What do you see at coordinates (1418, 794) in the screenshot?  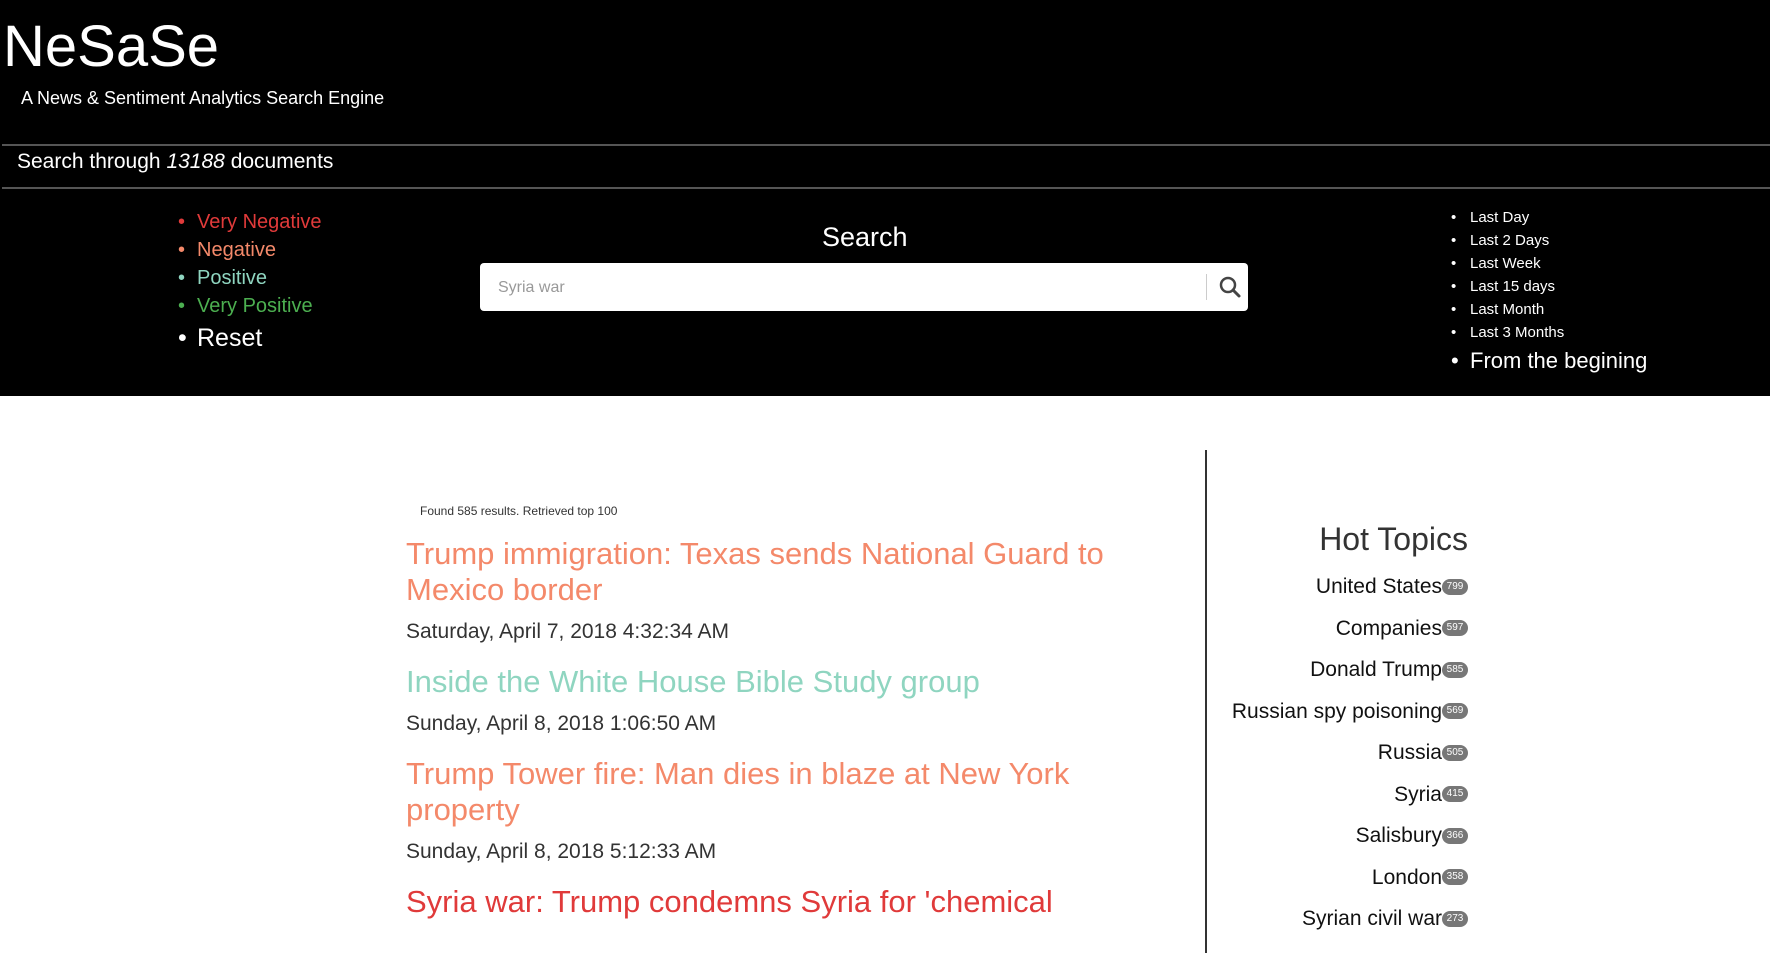 I see `topic-name: Syria` at bounding box center [1418, 794].